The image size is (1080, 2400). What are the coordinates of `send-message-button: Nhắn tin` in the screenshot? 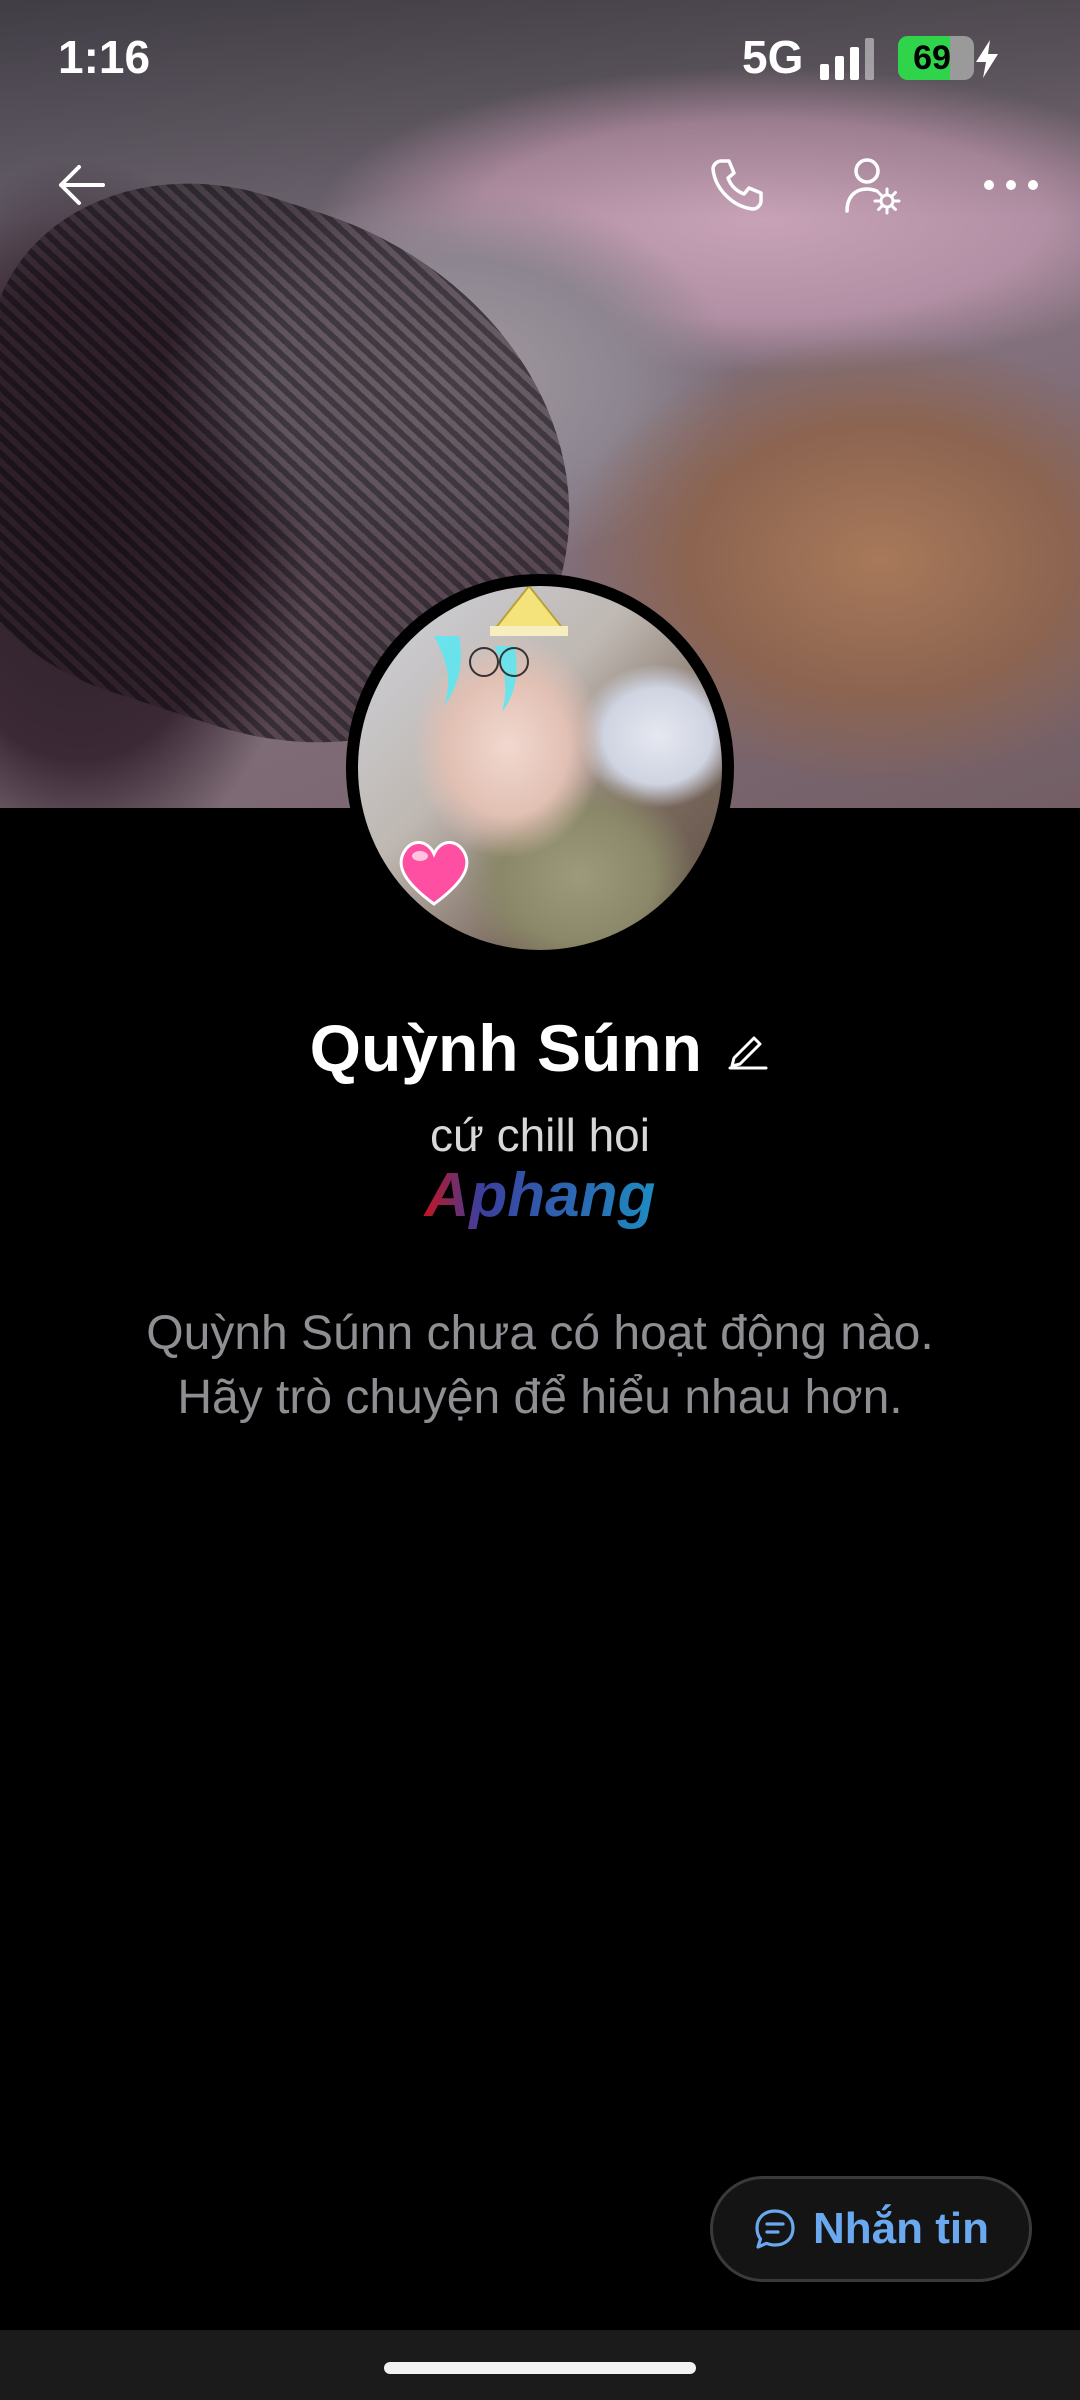 It's located at (871, 2229).